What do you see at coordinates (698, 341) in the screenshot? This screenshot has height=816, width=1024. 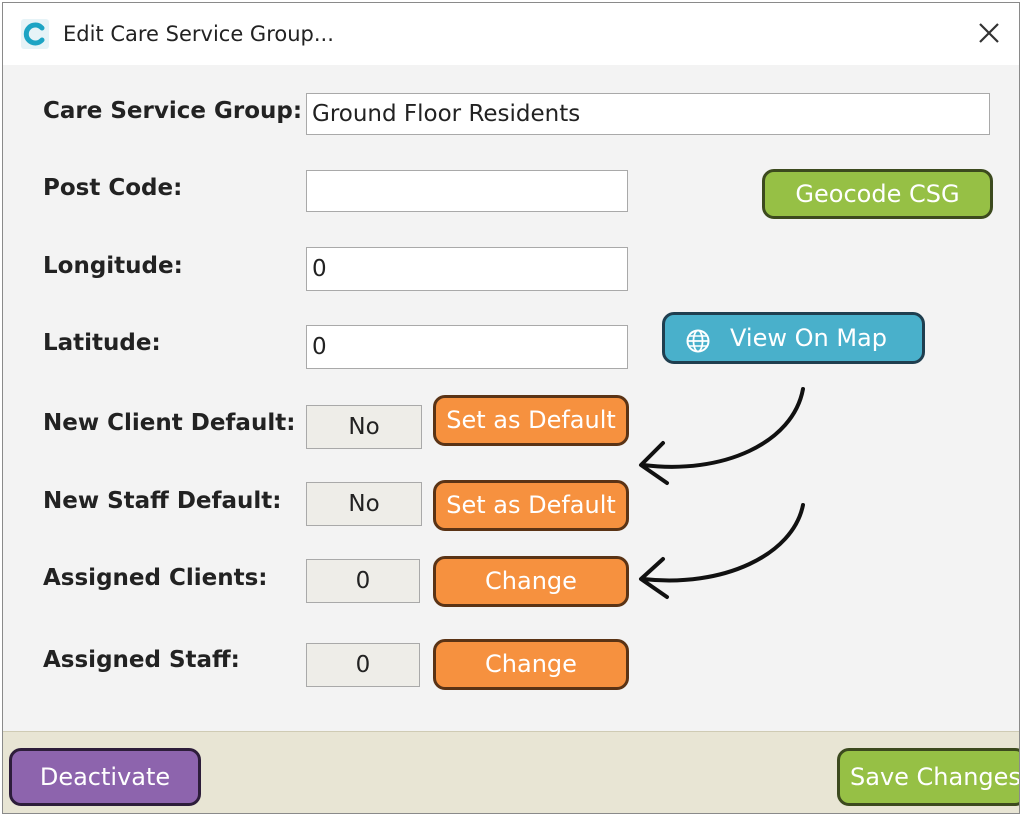 I see `globe-icon` at bounding box center [698, 341].